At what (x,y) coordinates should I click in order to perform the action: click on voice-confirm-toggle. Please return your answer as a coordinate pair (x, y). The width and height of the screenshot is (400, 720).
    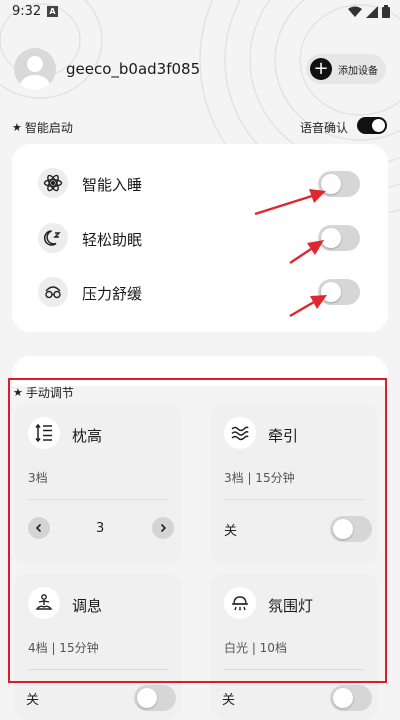
    Looking at the image, I should click on (372, 125).